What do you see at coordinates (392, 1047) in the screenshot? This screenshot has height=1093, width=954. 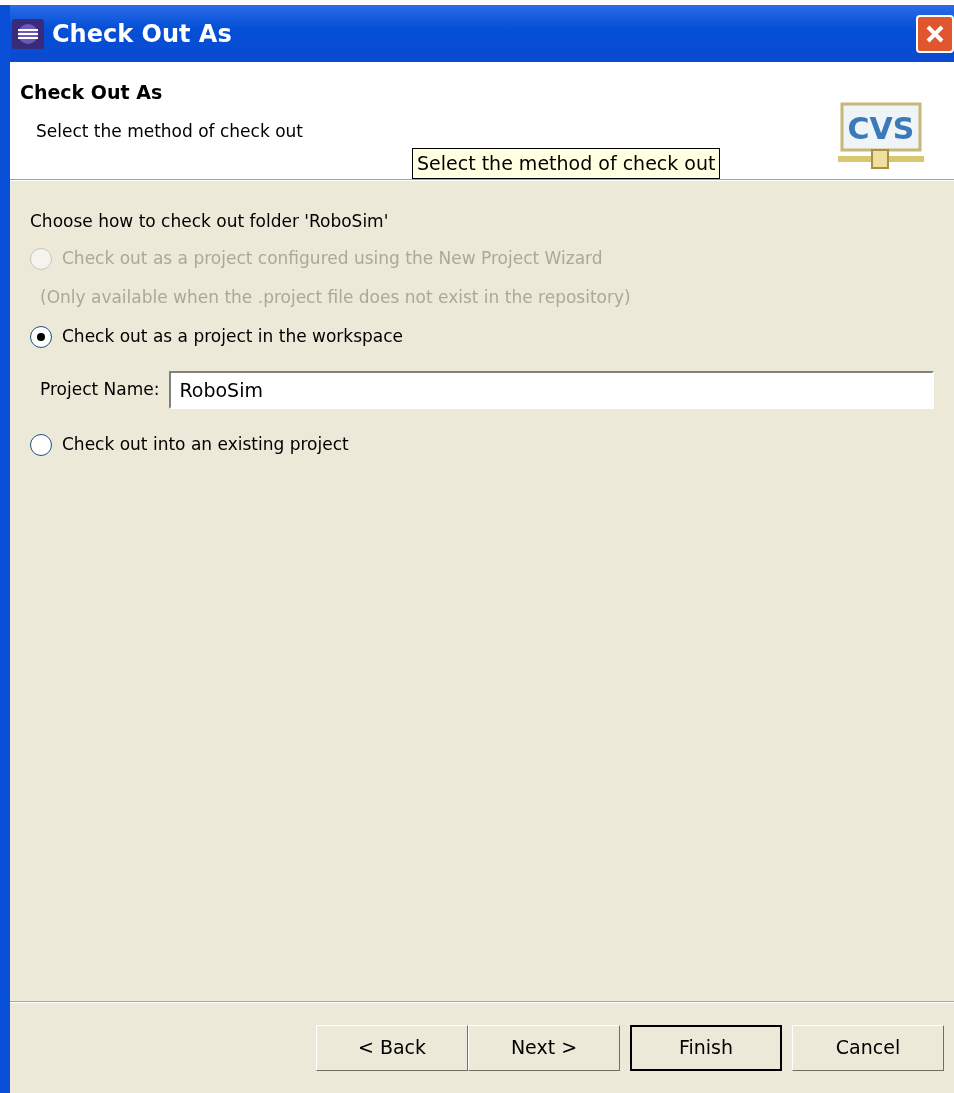 I see `dialog-button: < Back` at bounding box center [392, 1047].